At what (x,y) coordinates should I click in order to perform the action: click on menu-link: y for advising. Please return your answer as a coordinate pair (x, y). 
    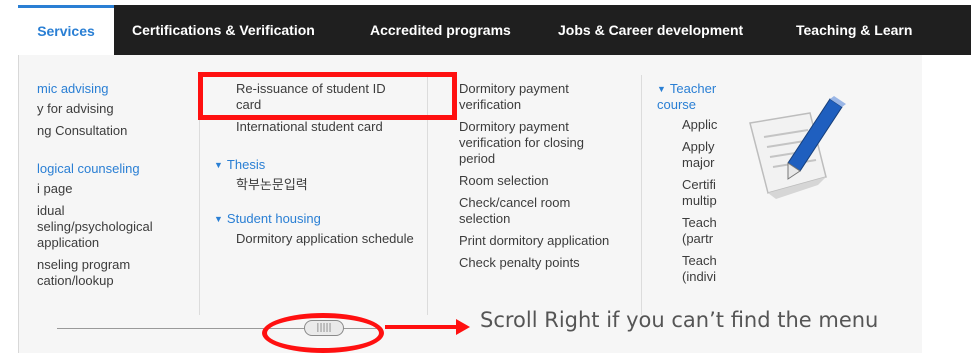
    Looking at the image, I should click on (124, 109).